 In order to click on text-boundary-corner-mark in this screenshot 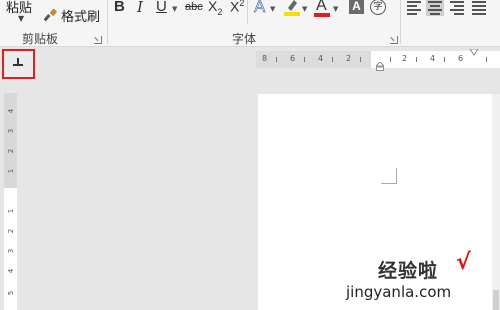, I will do `click(389, 176)`.